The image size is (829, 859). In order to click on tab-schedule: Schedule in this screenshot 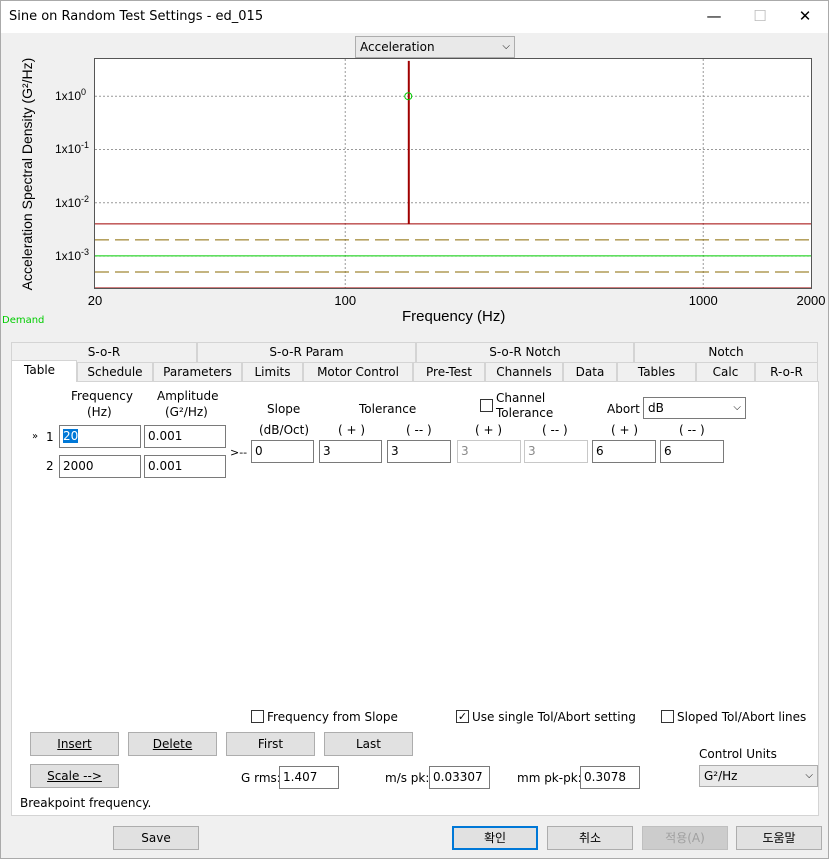, I will do `click(115, 372)`.